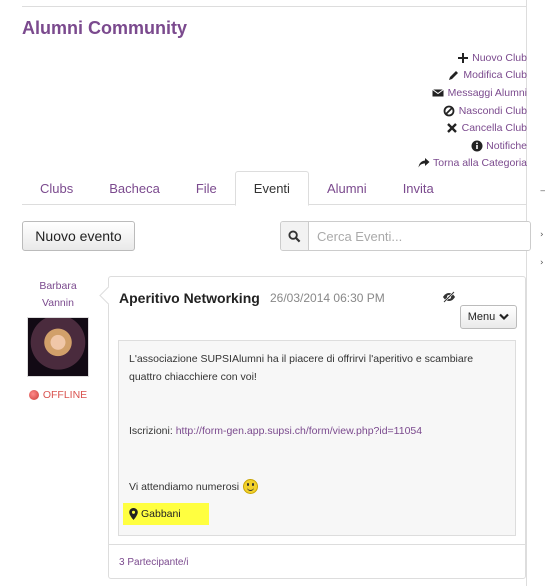  Describe the element at coordinates (419, 236) in the screenshot. I see `search-input` at that location.